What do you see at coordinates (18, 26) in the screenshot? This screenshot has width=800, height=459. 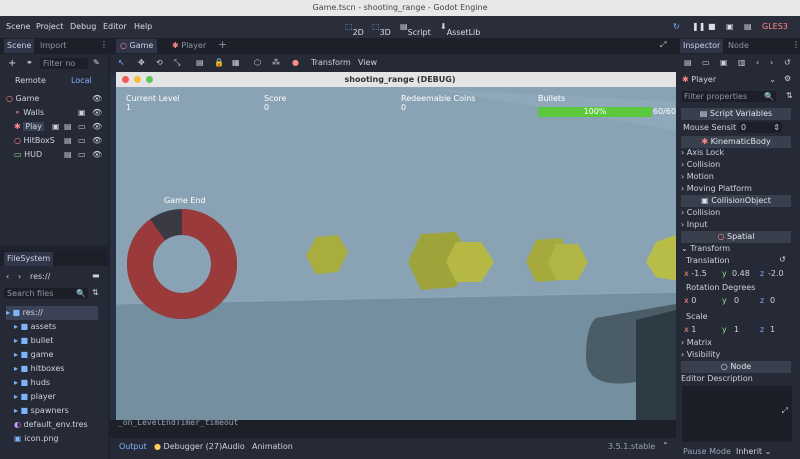 I see `menu-scene: Scene` at bounding box center [18, 26].